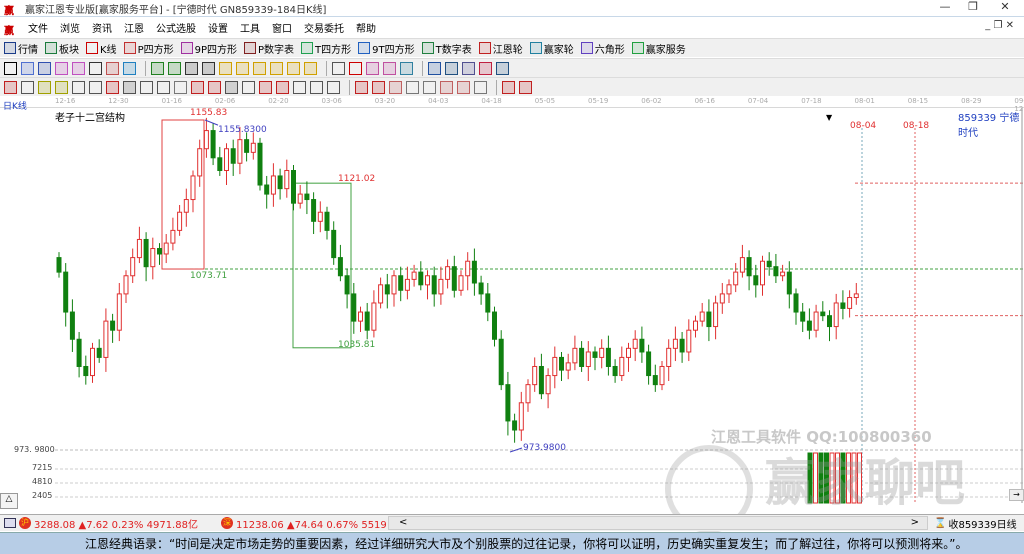  What do you see at coordinates (658, 48) in the screenshot?
I see `toolbar-button-12: 赢家服务` at bounding box center [658, 48].